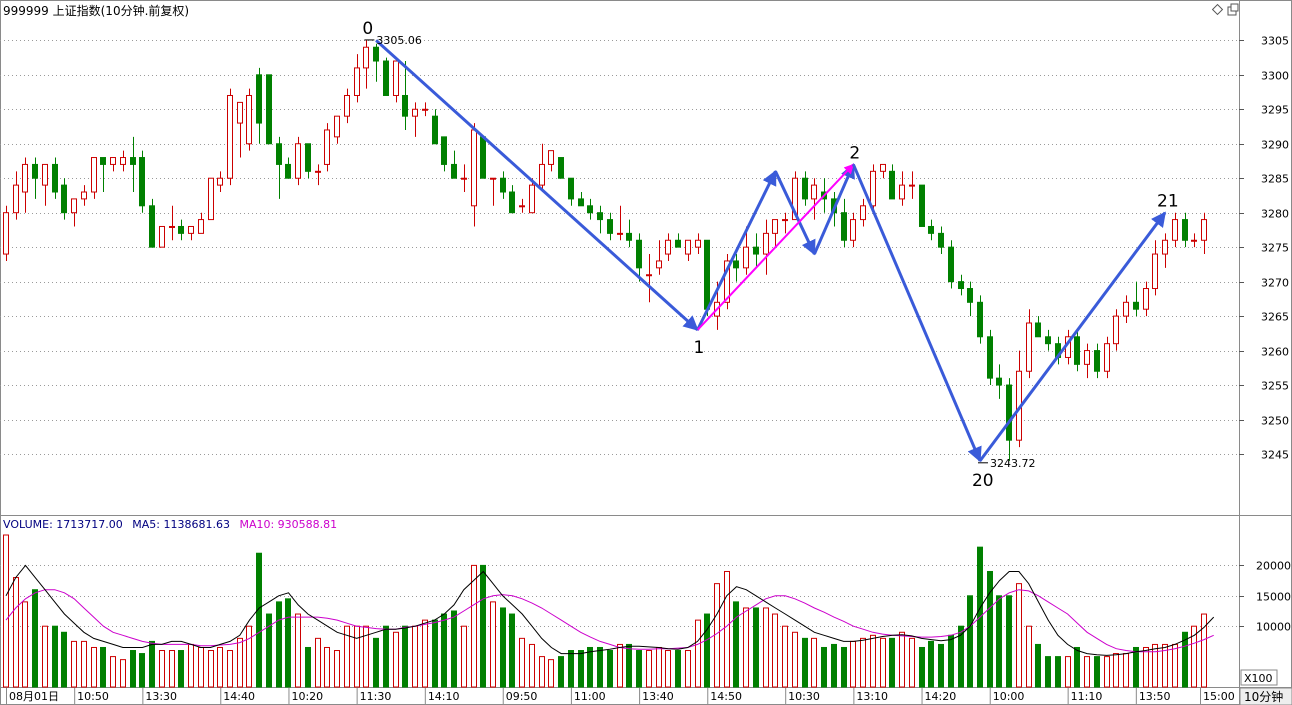  I want to click on price-tick-label: 3295, so click(1275, 110).